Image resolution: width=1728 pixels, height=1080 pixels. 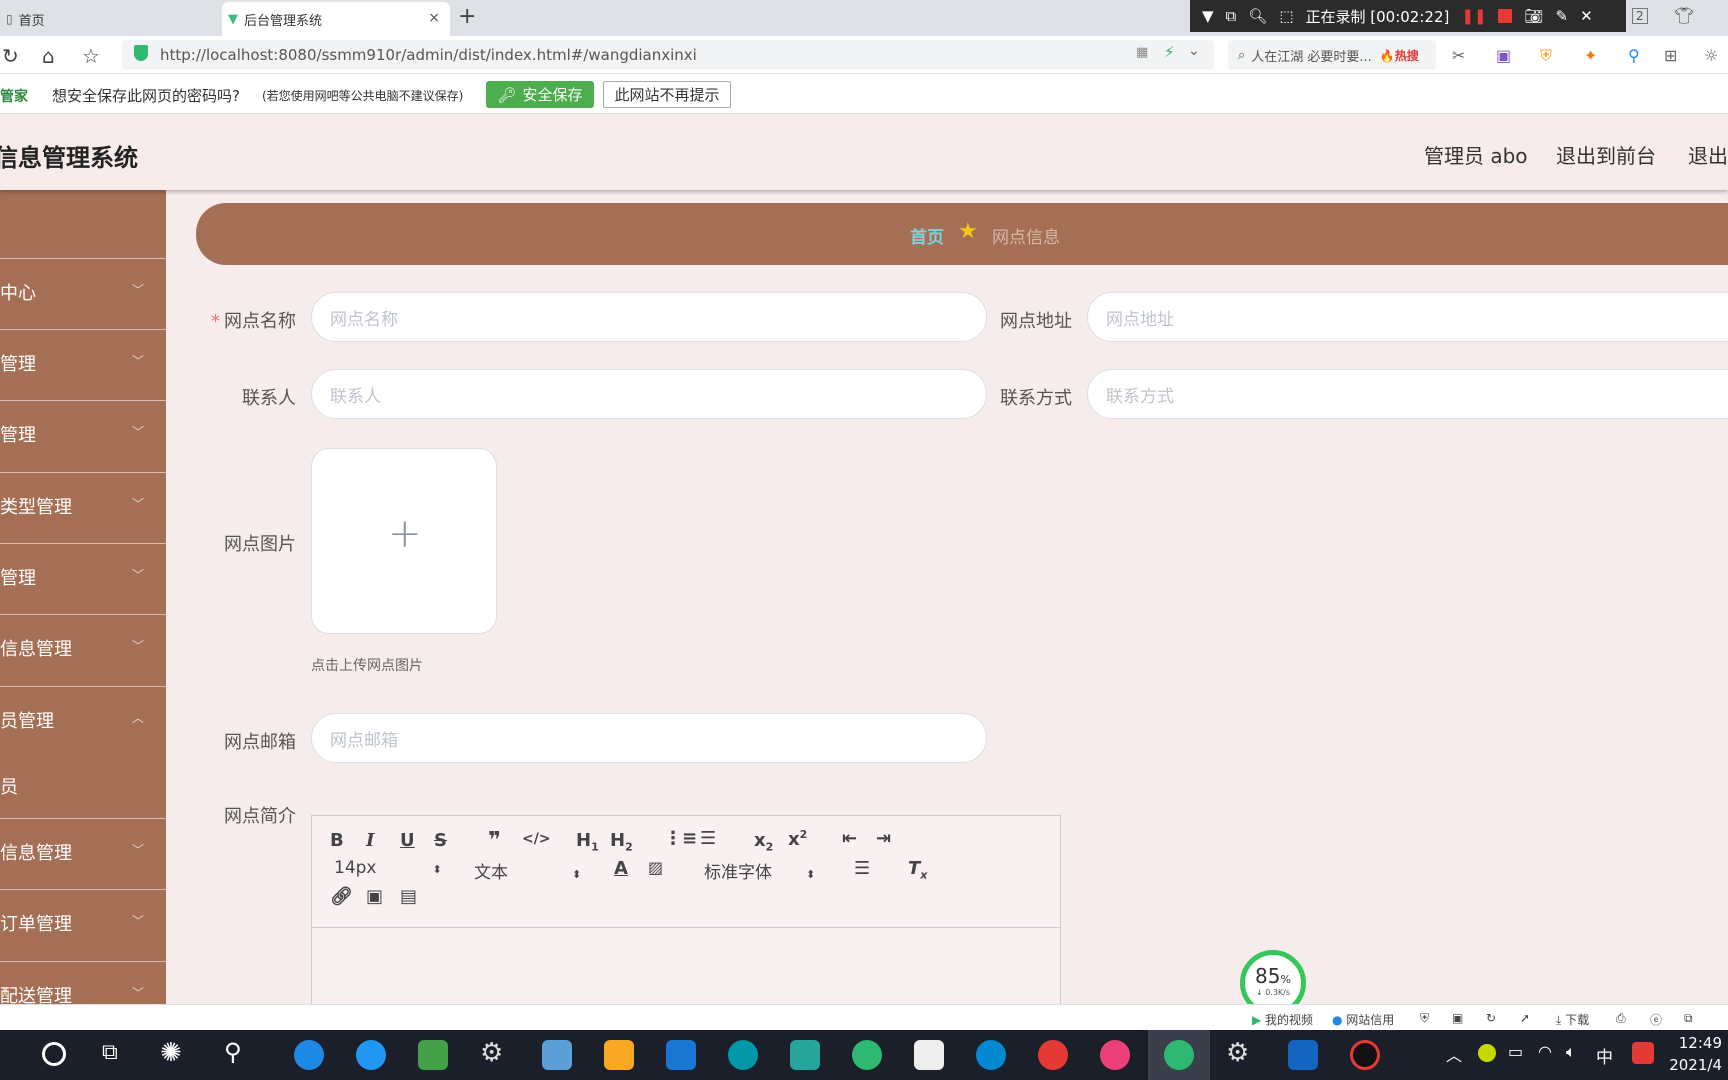 I want to click on contact-input: 联系人, so click(x=649, y=394).